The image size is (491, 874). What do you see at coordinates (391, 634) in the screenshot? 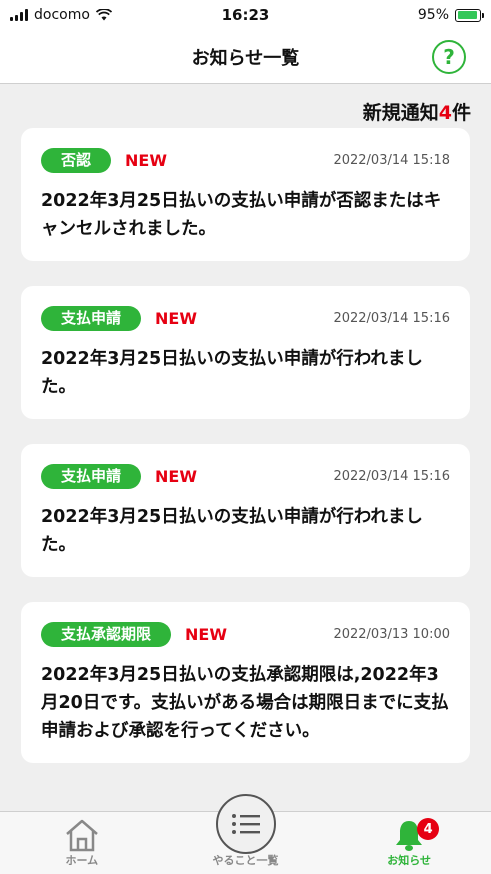
I see `timestamp: 2022/03/13 10:00` at bounding box center [391, 634].